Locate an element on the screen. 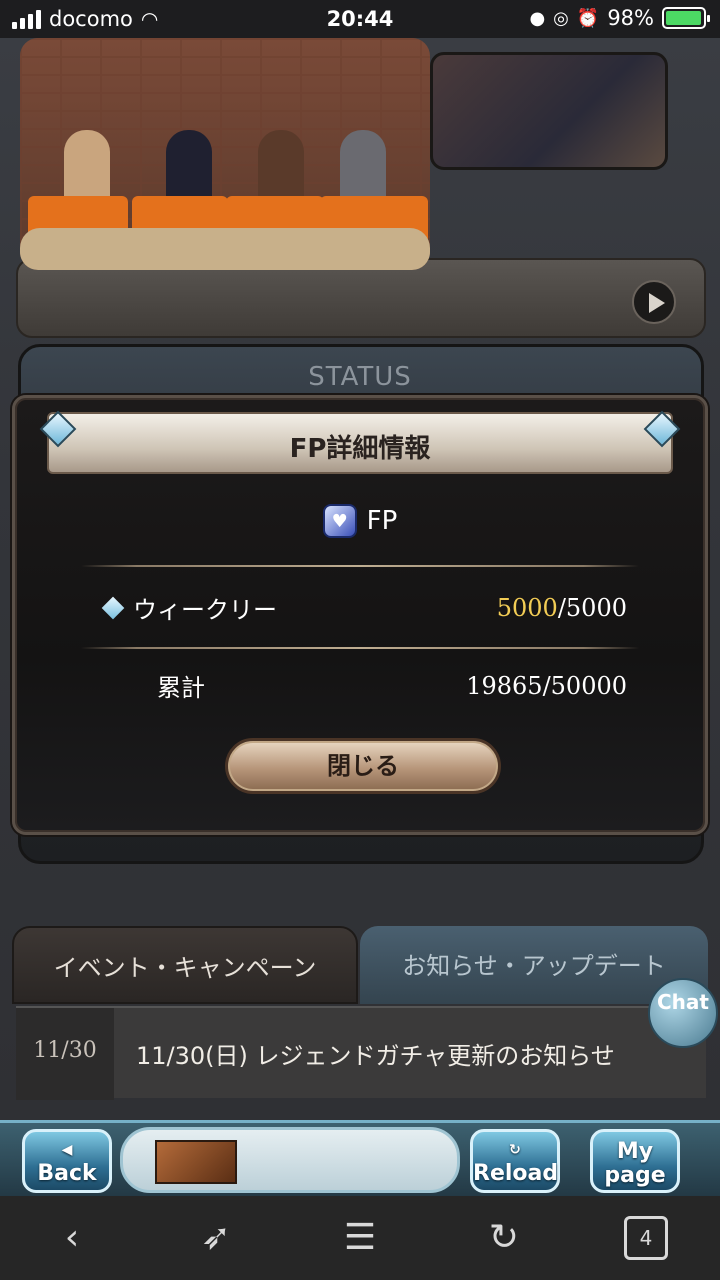  news-date: 11/30 is located at coordinates (65, 1054).